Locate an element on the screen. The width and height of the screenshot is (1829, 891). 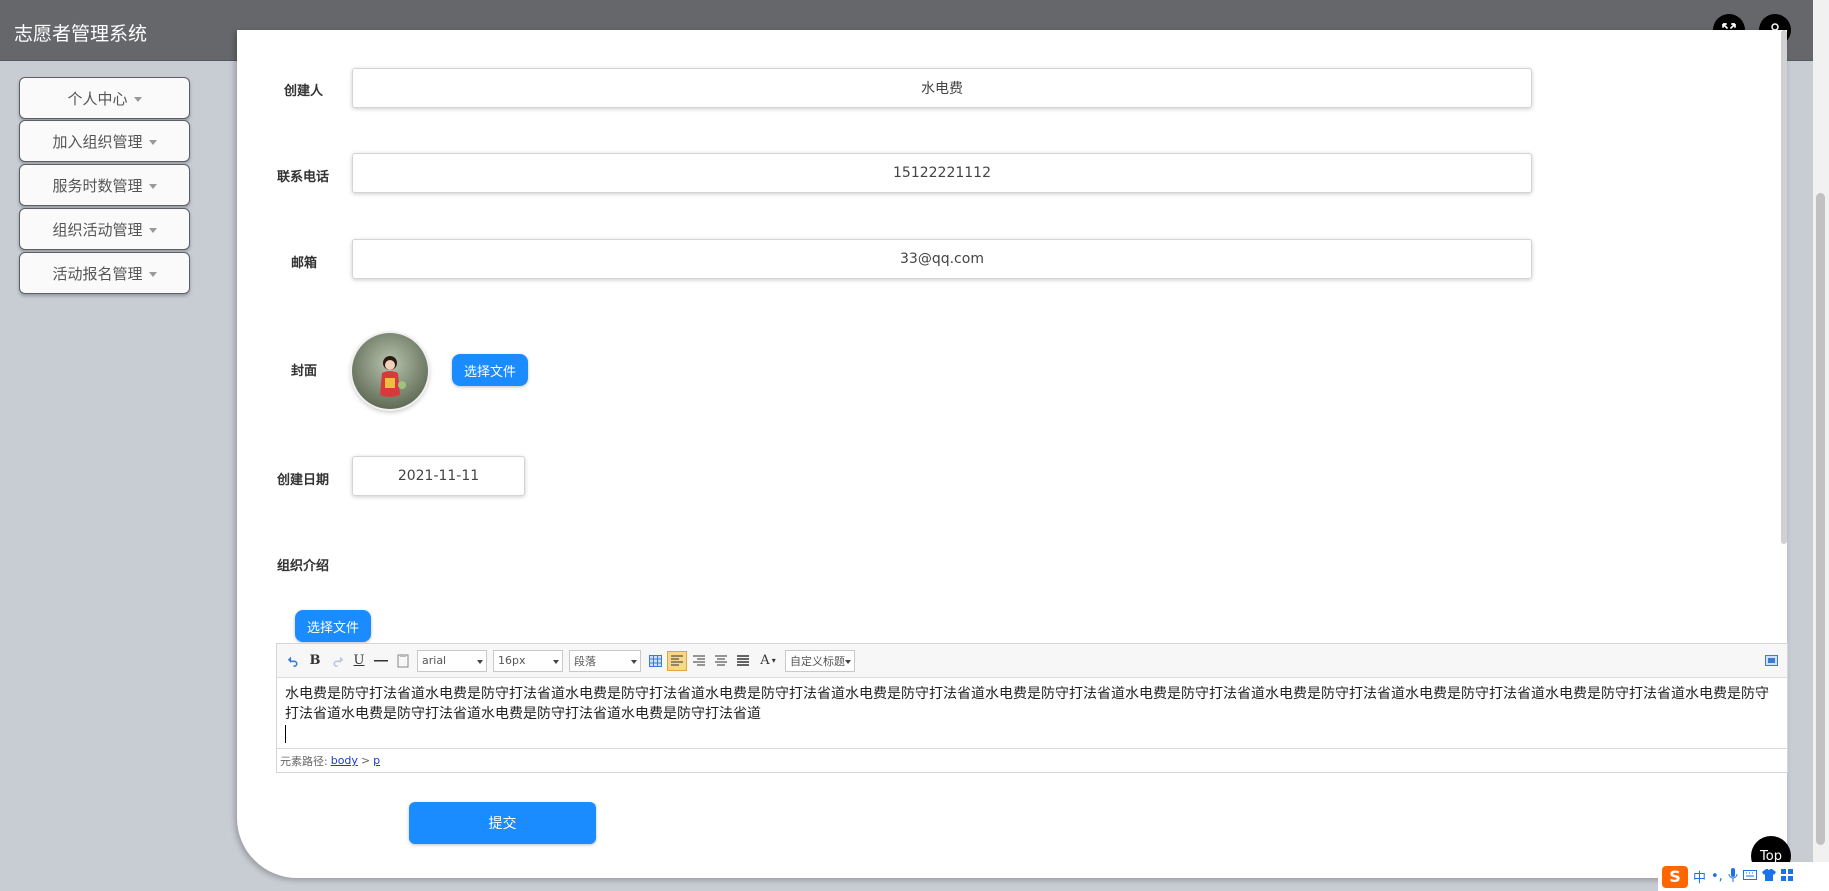
align-left-icon is located at coordinates (677, 660).